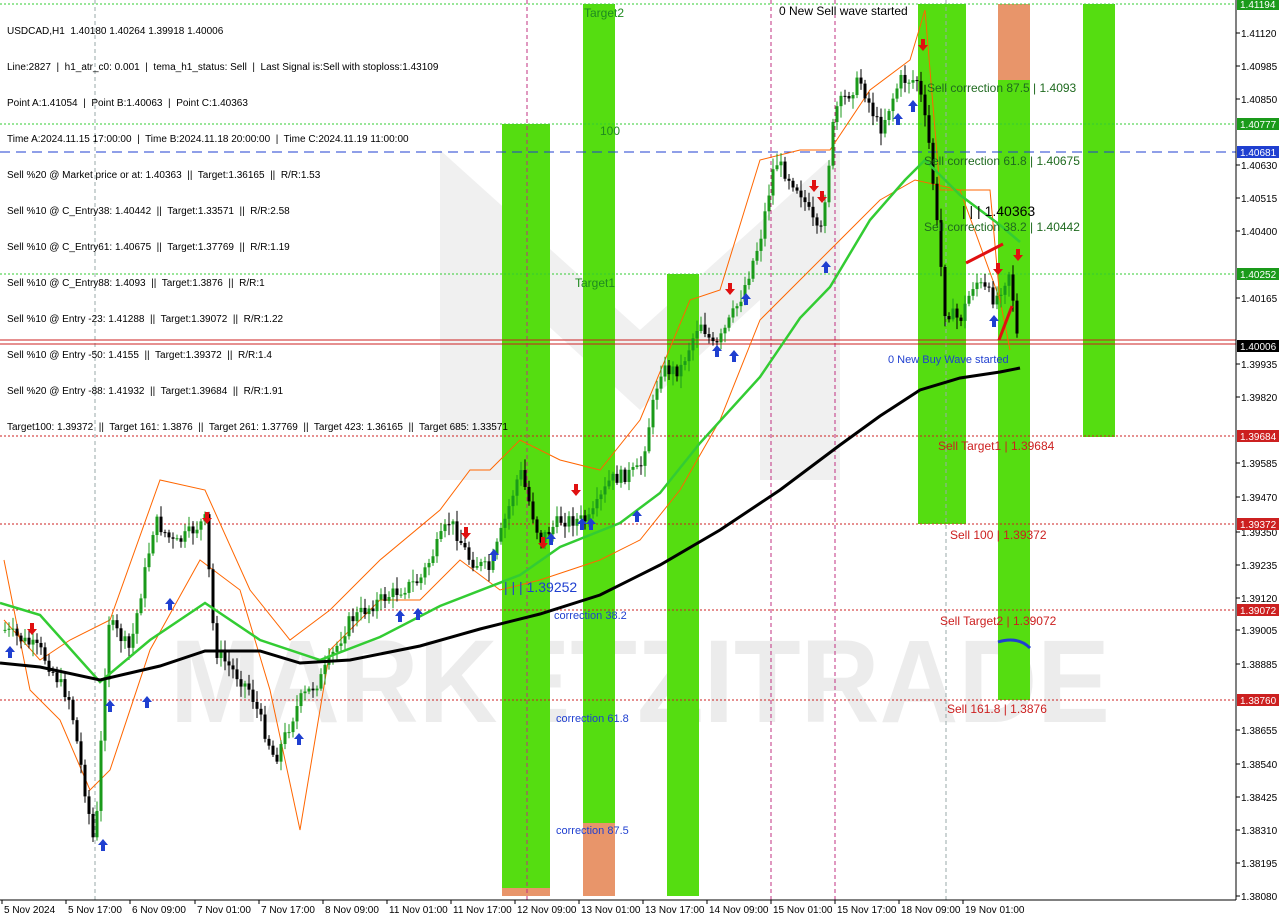 This screenshot has height=920, width=1280. Describe the element at coordinates (352, 910) in the screenshot. I see `time-tick-label: 8 Nov 09:00` at that location.